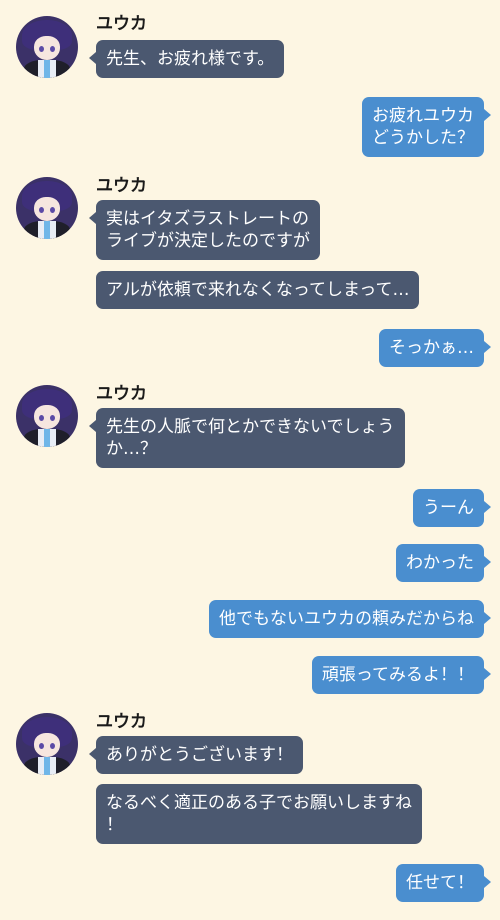 This screenshot has width=500, height=920. Describe the element at coordinates (247, 438) in the screenshot. I see `incoming-message: 先生の人脈で何とかできないでしょう か…？` at that location.